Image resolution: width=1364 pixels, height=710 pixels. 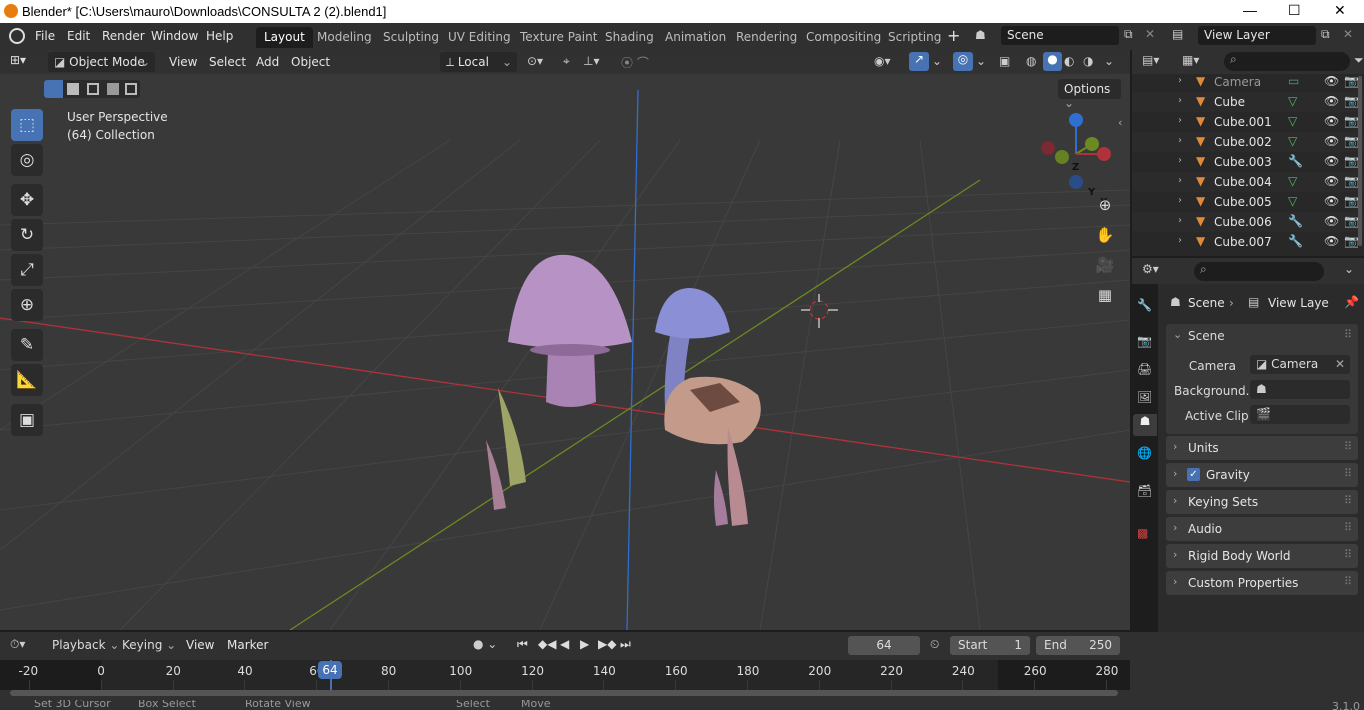 What do you see at coordinates (1190, 60) in the screenshot?
I see `display-mode-icon: ▦▾` at bounding box center [1190, 60].